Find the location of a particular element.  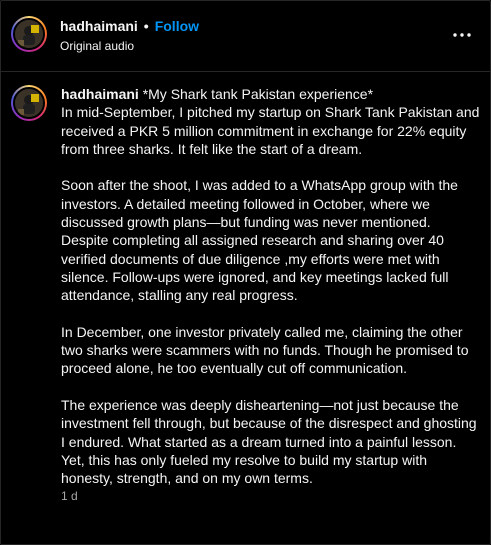

header-username: hadhaimani is located at coordinates (99, 26).